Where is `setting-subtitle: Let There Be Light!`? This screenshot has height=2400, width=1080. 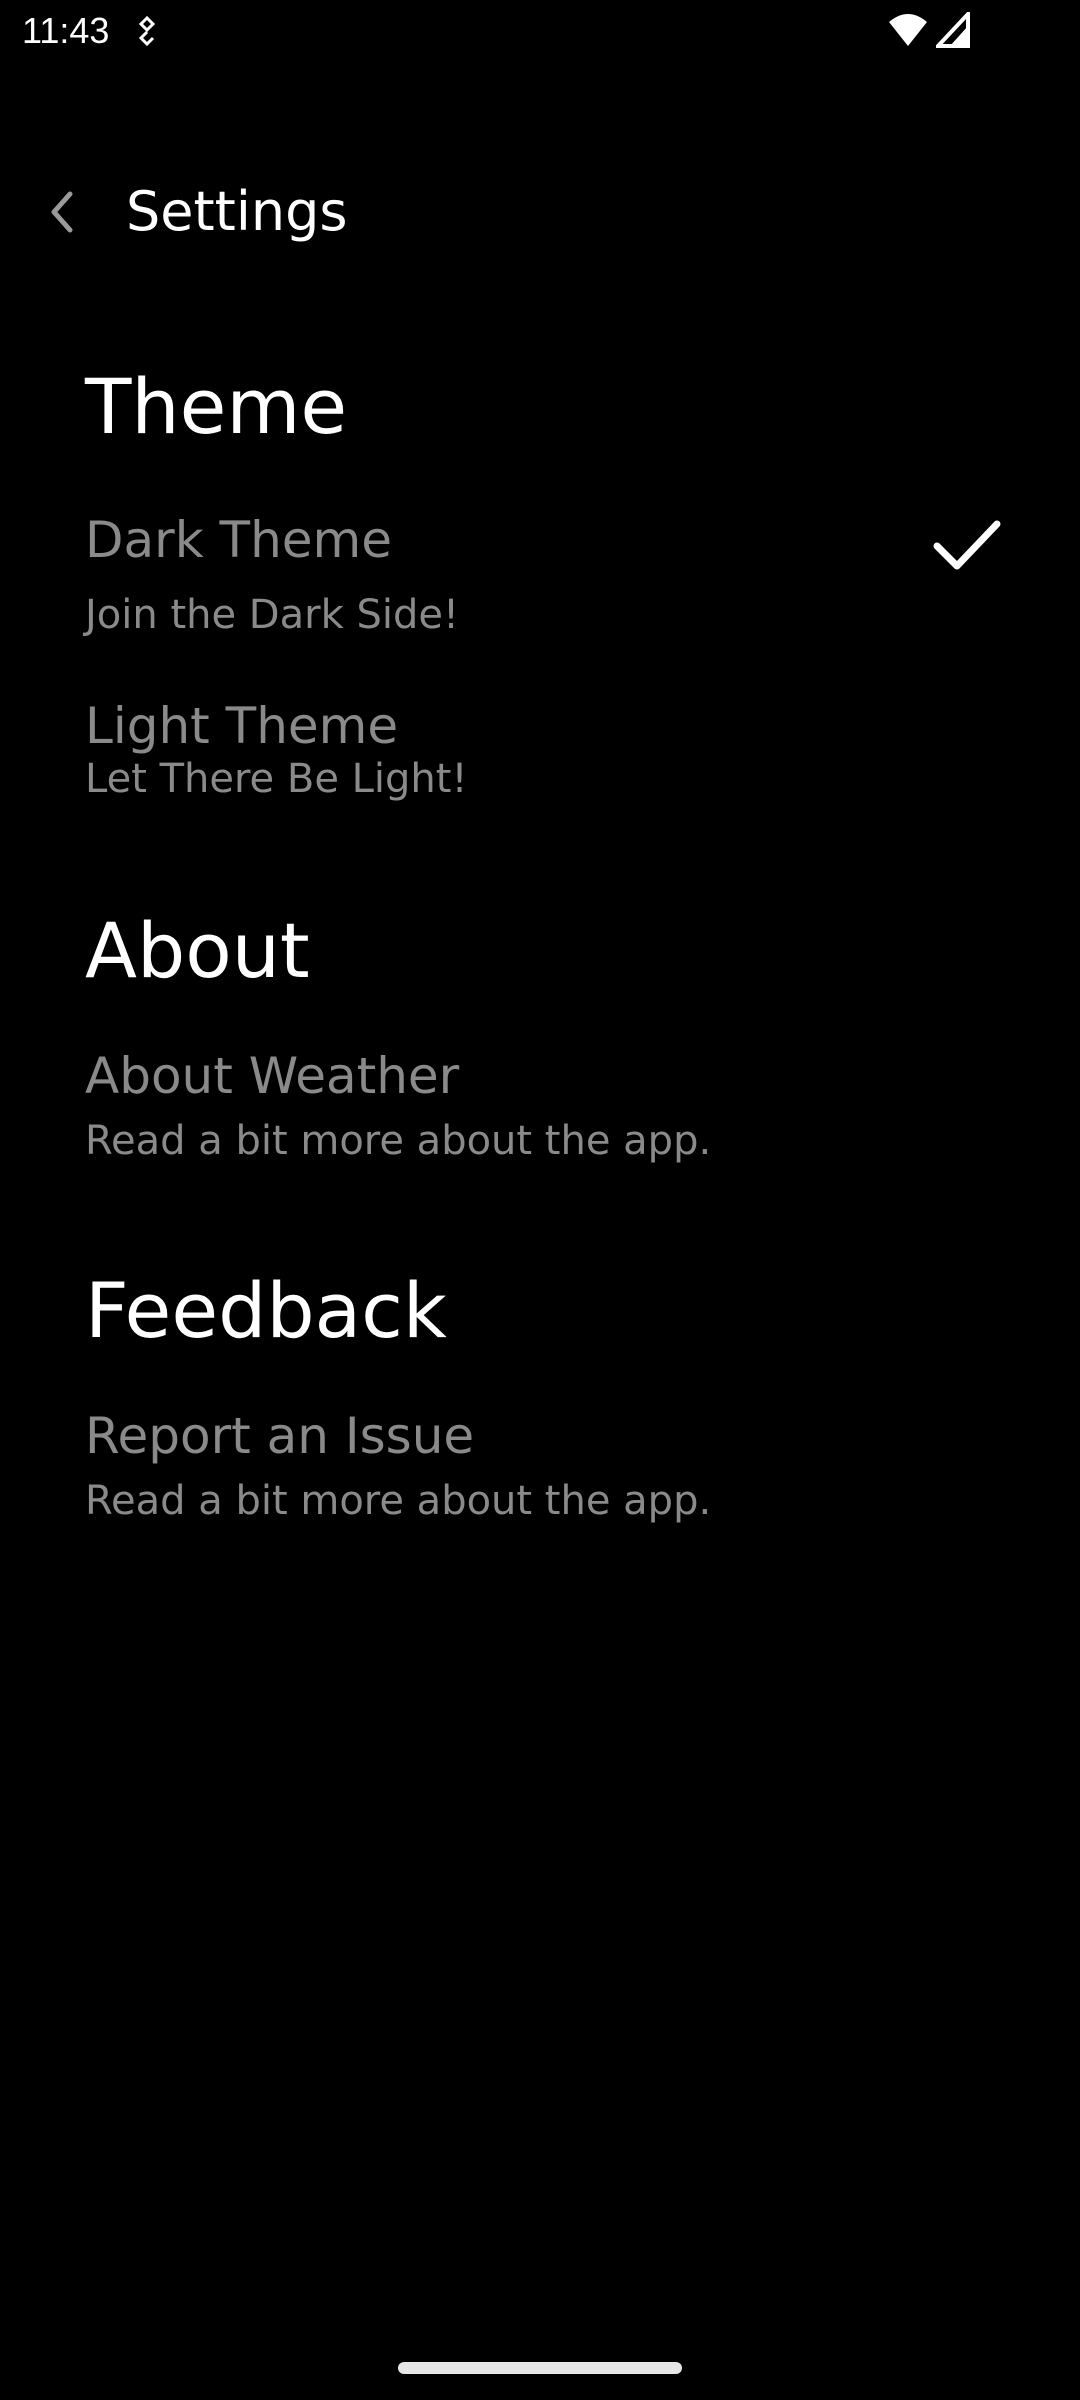 setting-subtitle: Let There Be Light! is located at coordinates (276, 779).